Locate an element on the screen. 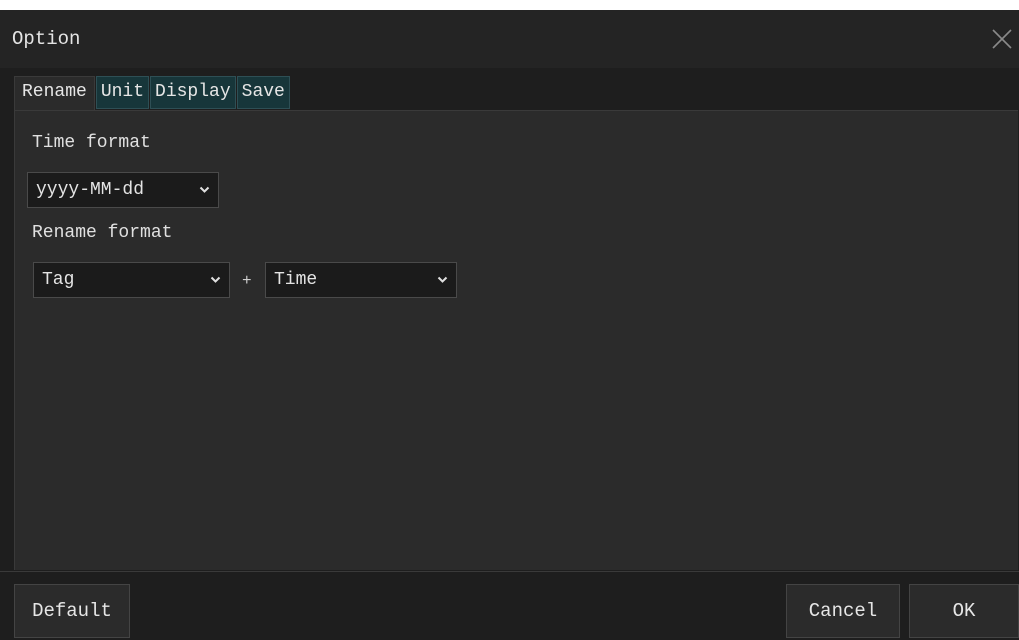 Image resolution: width=1019 pixels, height=640 pixels. time-format-select: yyyy-MM-dd is located at coordinates (123, 190).